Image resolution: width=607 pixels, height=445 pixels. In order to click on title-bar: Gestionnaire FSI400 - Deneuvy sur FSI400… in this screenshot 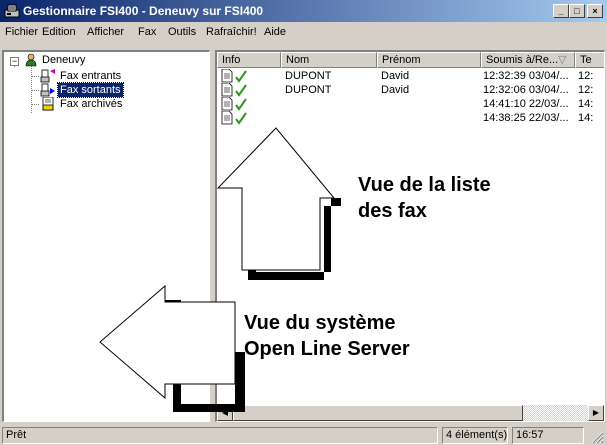, I will do `click(303, 11)`.